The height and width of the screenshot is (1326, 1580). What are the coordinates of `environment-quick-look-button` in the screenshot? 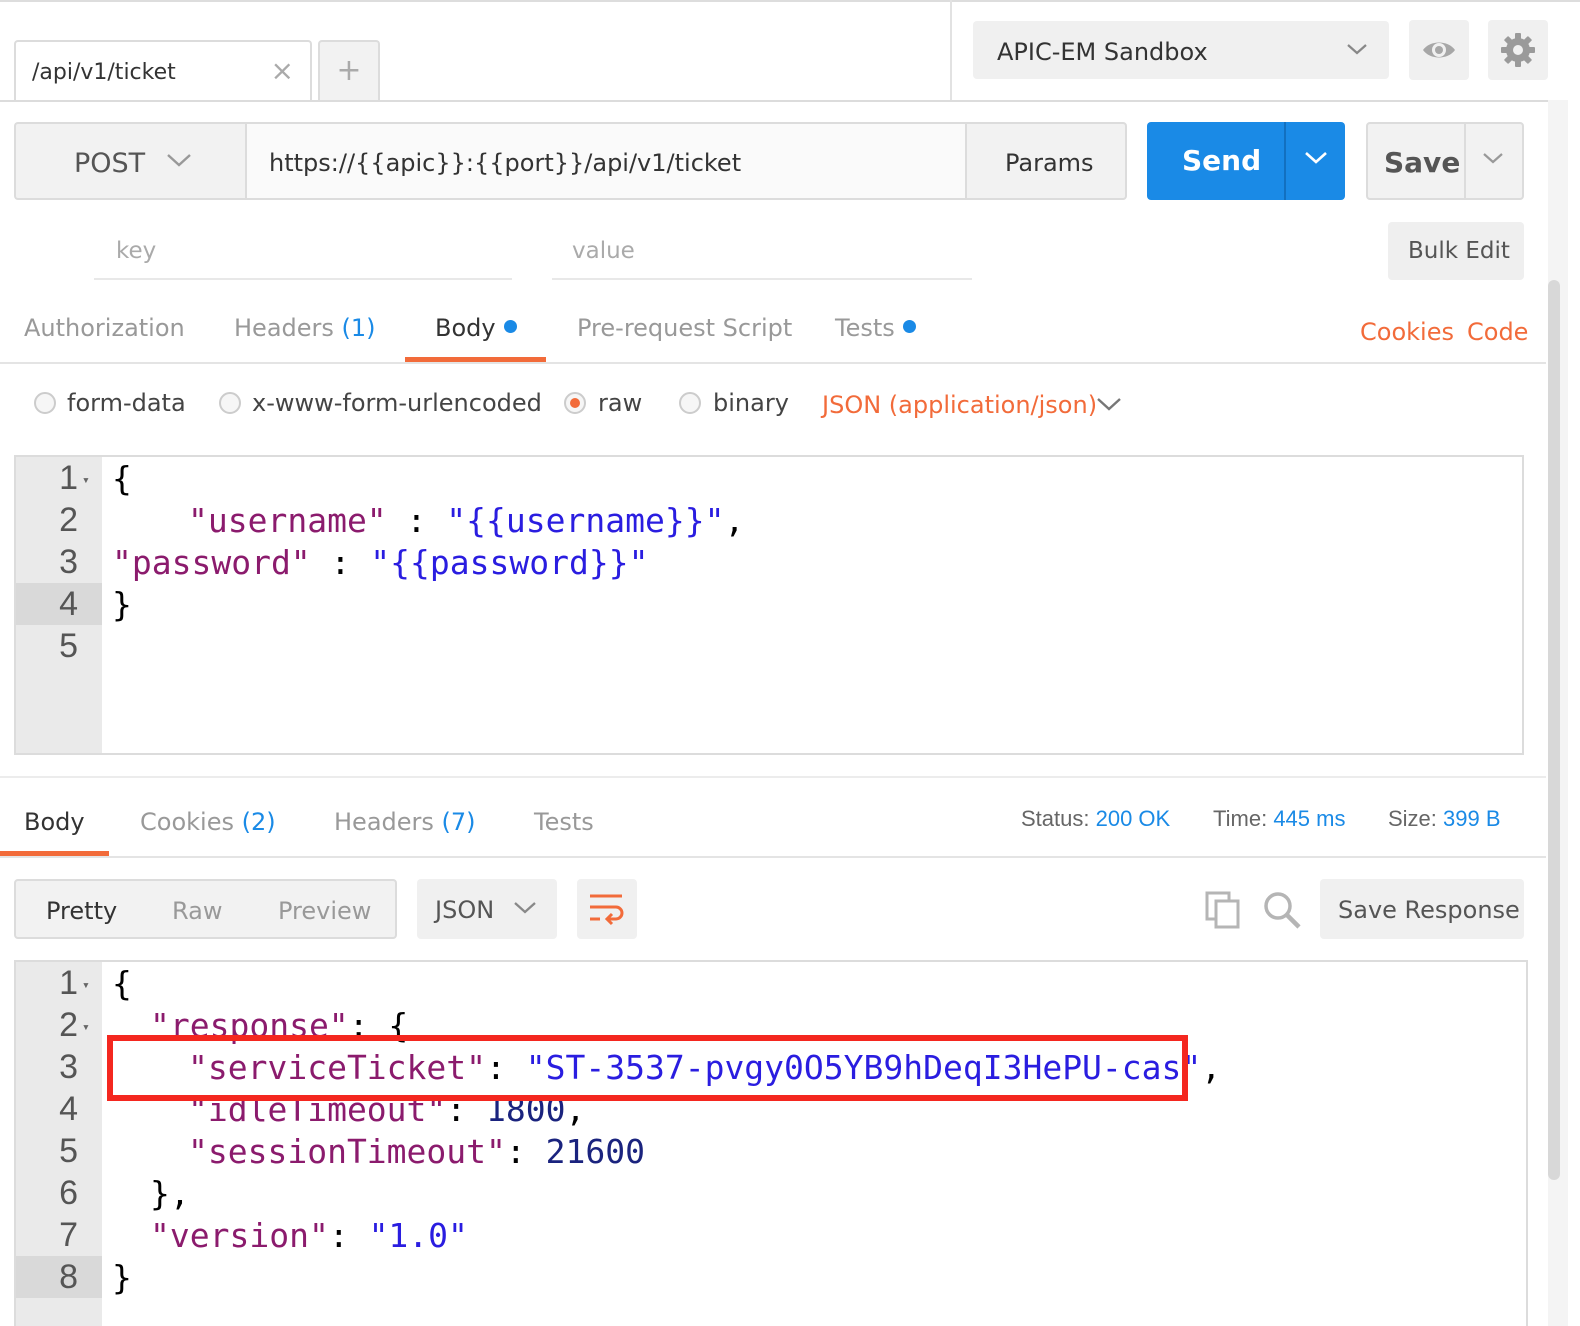 It's located at (1439, 50).